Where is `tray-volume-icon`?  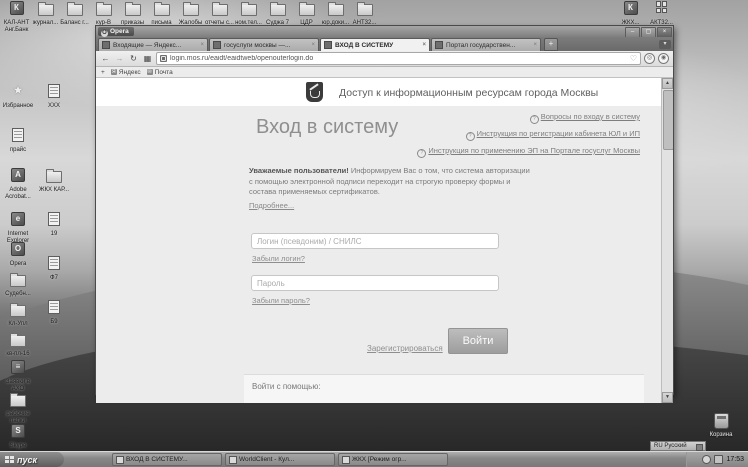 tray-volume-icon is located at coordinates (719, 459).